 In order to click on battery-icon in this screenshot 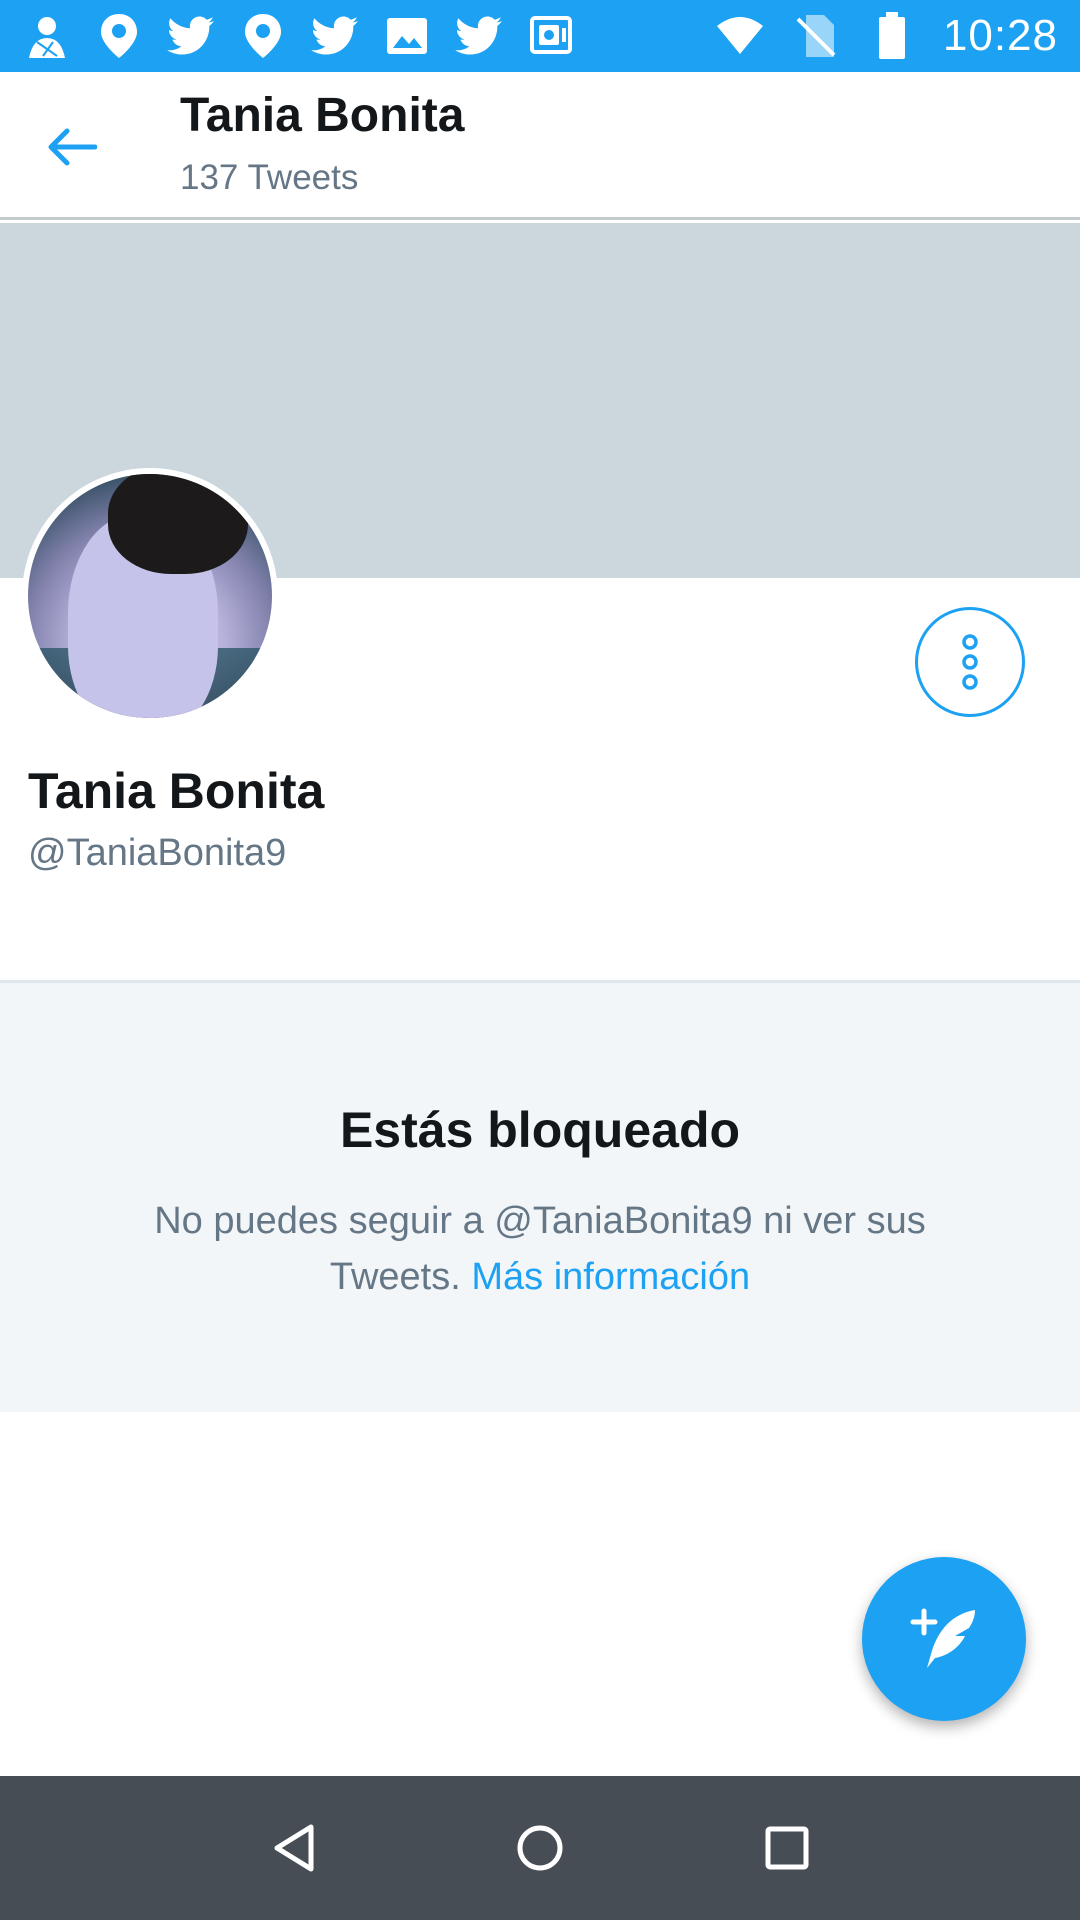, I will do `click(892, 36)`.